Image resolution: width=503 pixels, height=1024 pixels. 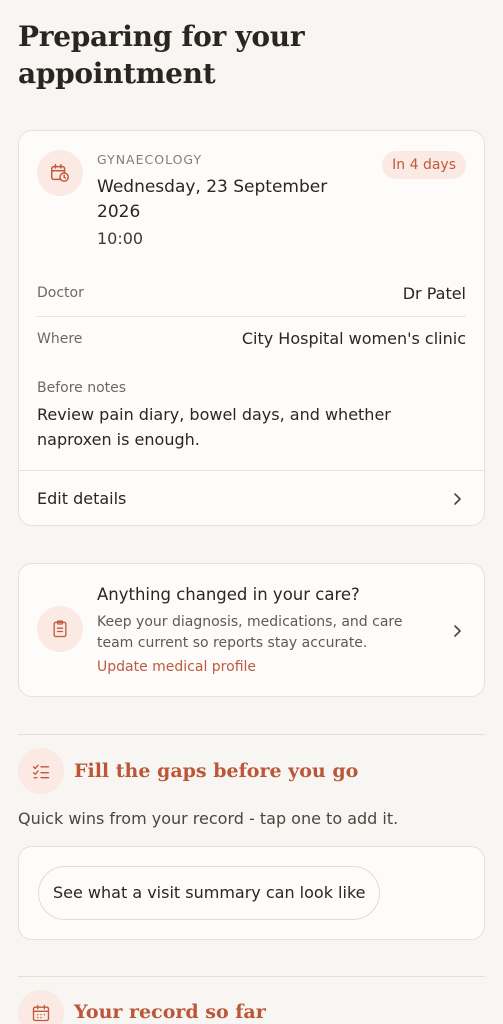 I want to click on doctor-row: Doctor Dr Patel, so click(x=251, y=293).